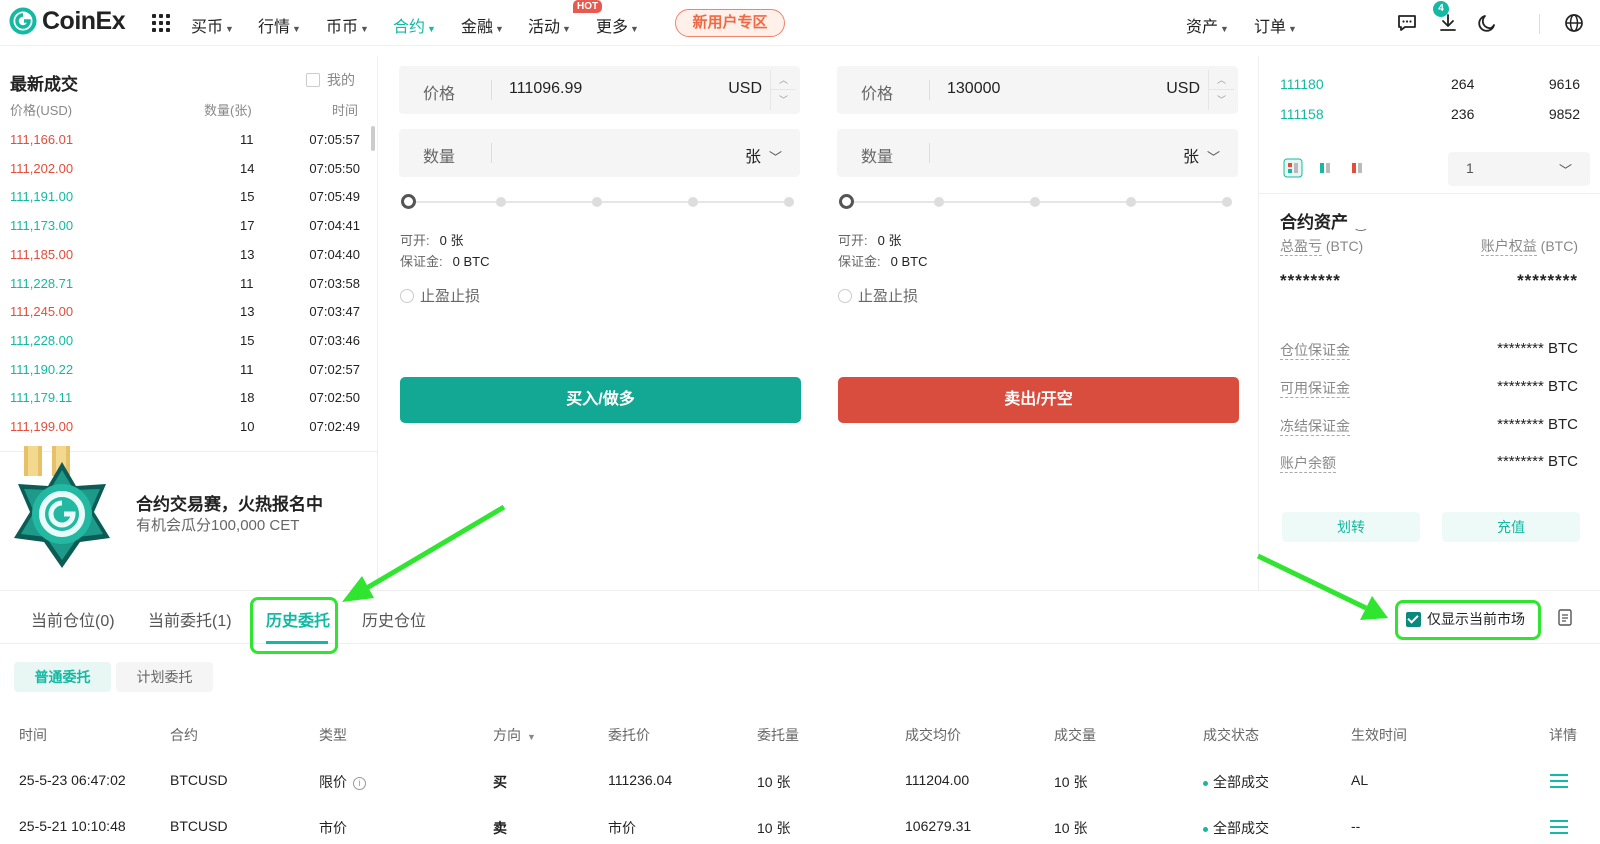  What do you see at coordinates (359, 783) in the screenshot?
I see `info-icon: i` at bounding box center [359, 783].